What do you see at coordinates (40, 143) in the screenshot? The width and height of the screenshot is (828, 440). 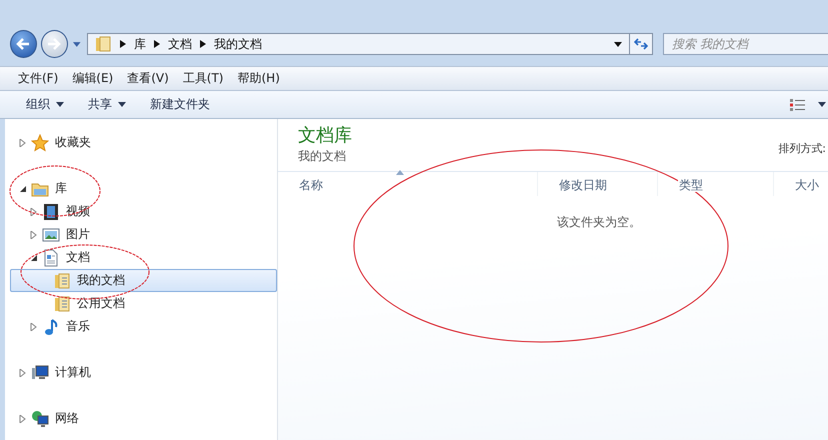 I see `star-icon` at bounding box center [40, 143].